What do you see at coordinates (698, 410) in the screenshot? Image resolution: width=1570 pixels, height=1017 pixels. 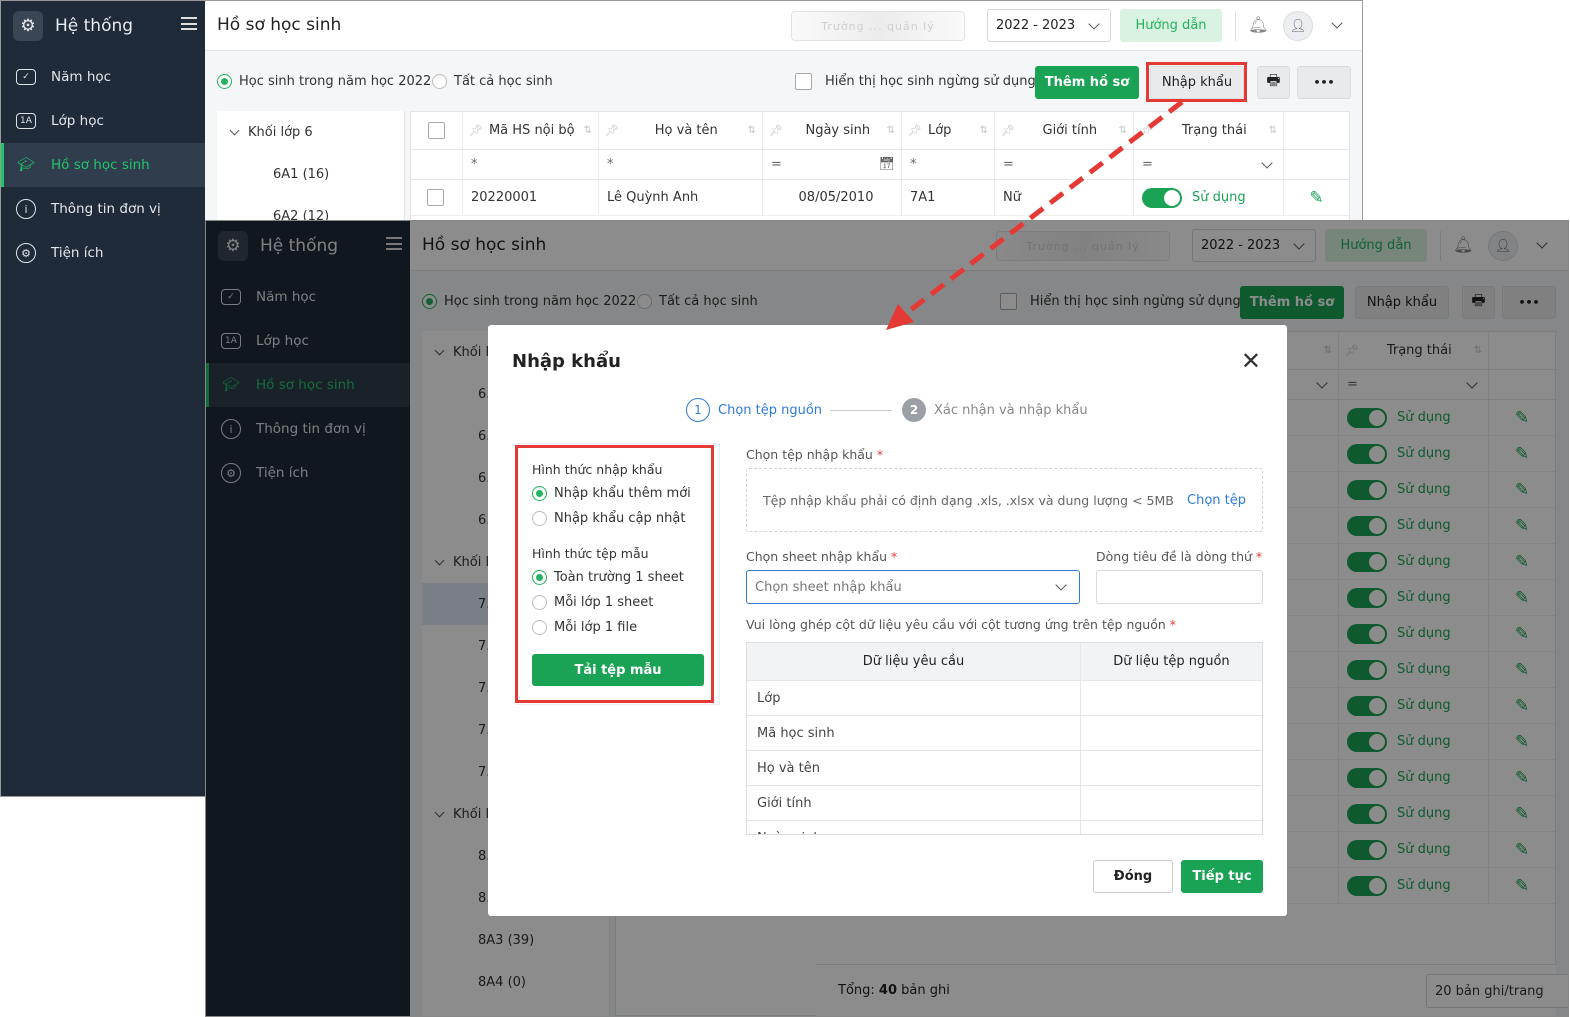 I see `step-number: 1` at bounding box center [698, 410].